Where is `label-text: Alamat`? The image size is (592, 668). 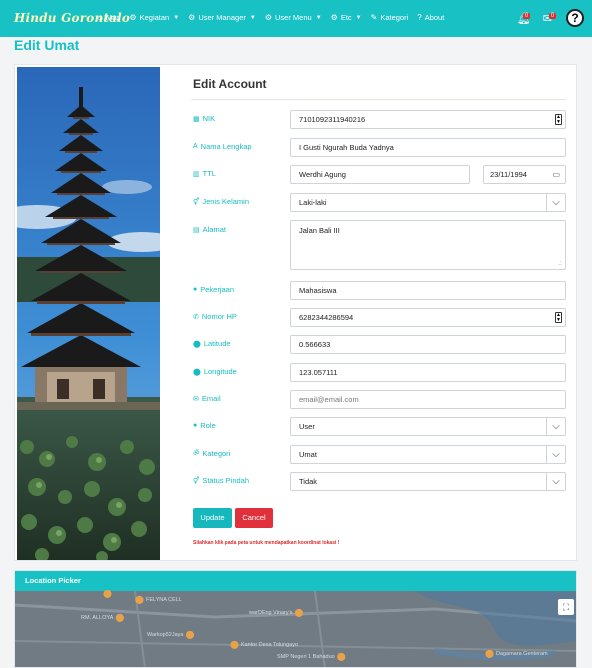 label-text: Alamat is located at coordinates (214, 229).